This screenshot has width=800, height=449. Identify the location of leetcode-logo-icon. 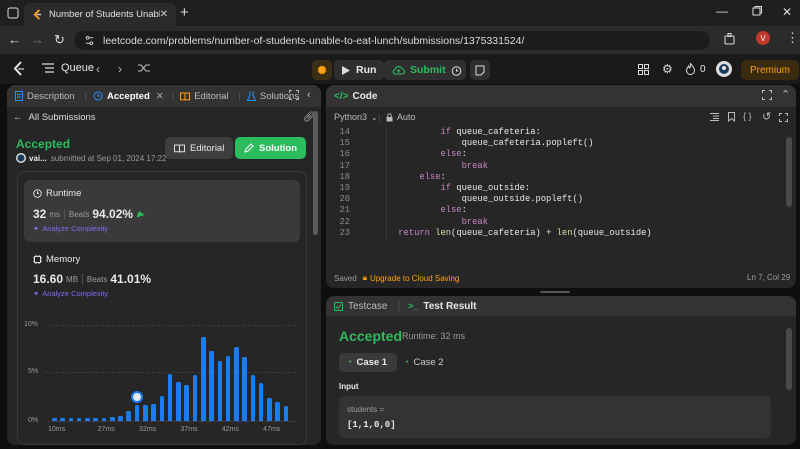
(19, 69).